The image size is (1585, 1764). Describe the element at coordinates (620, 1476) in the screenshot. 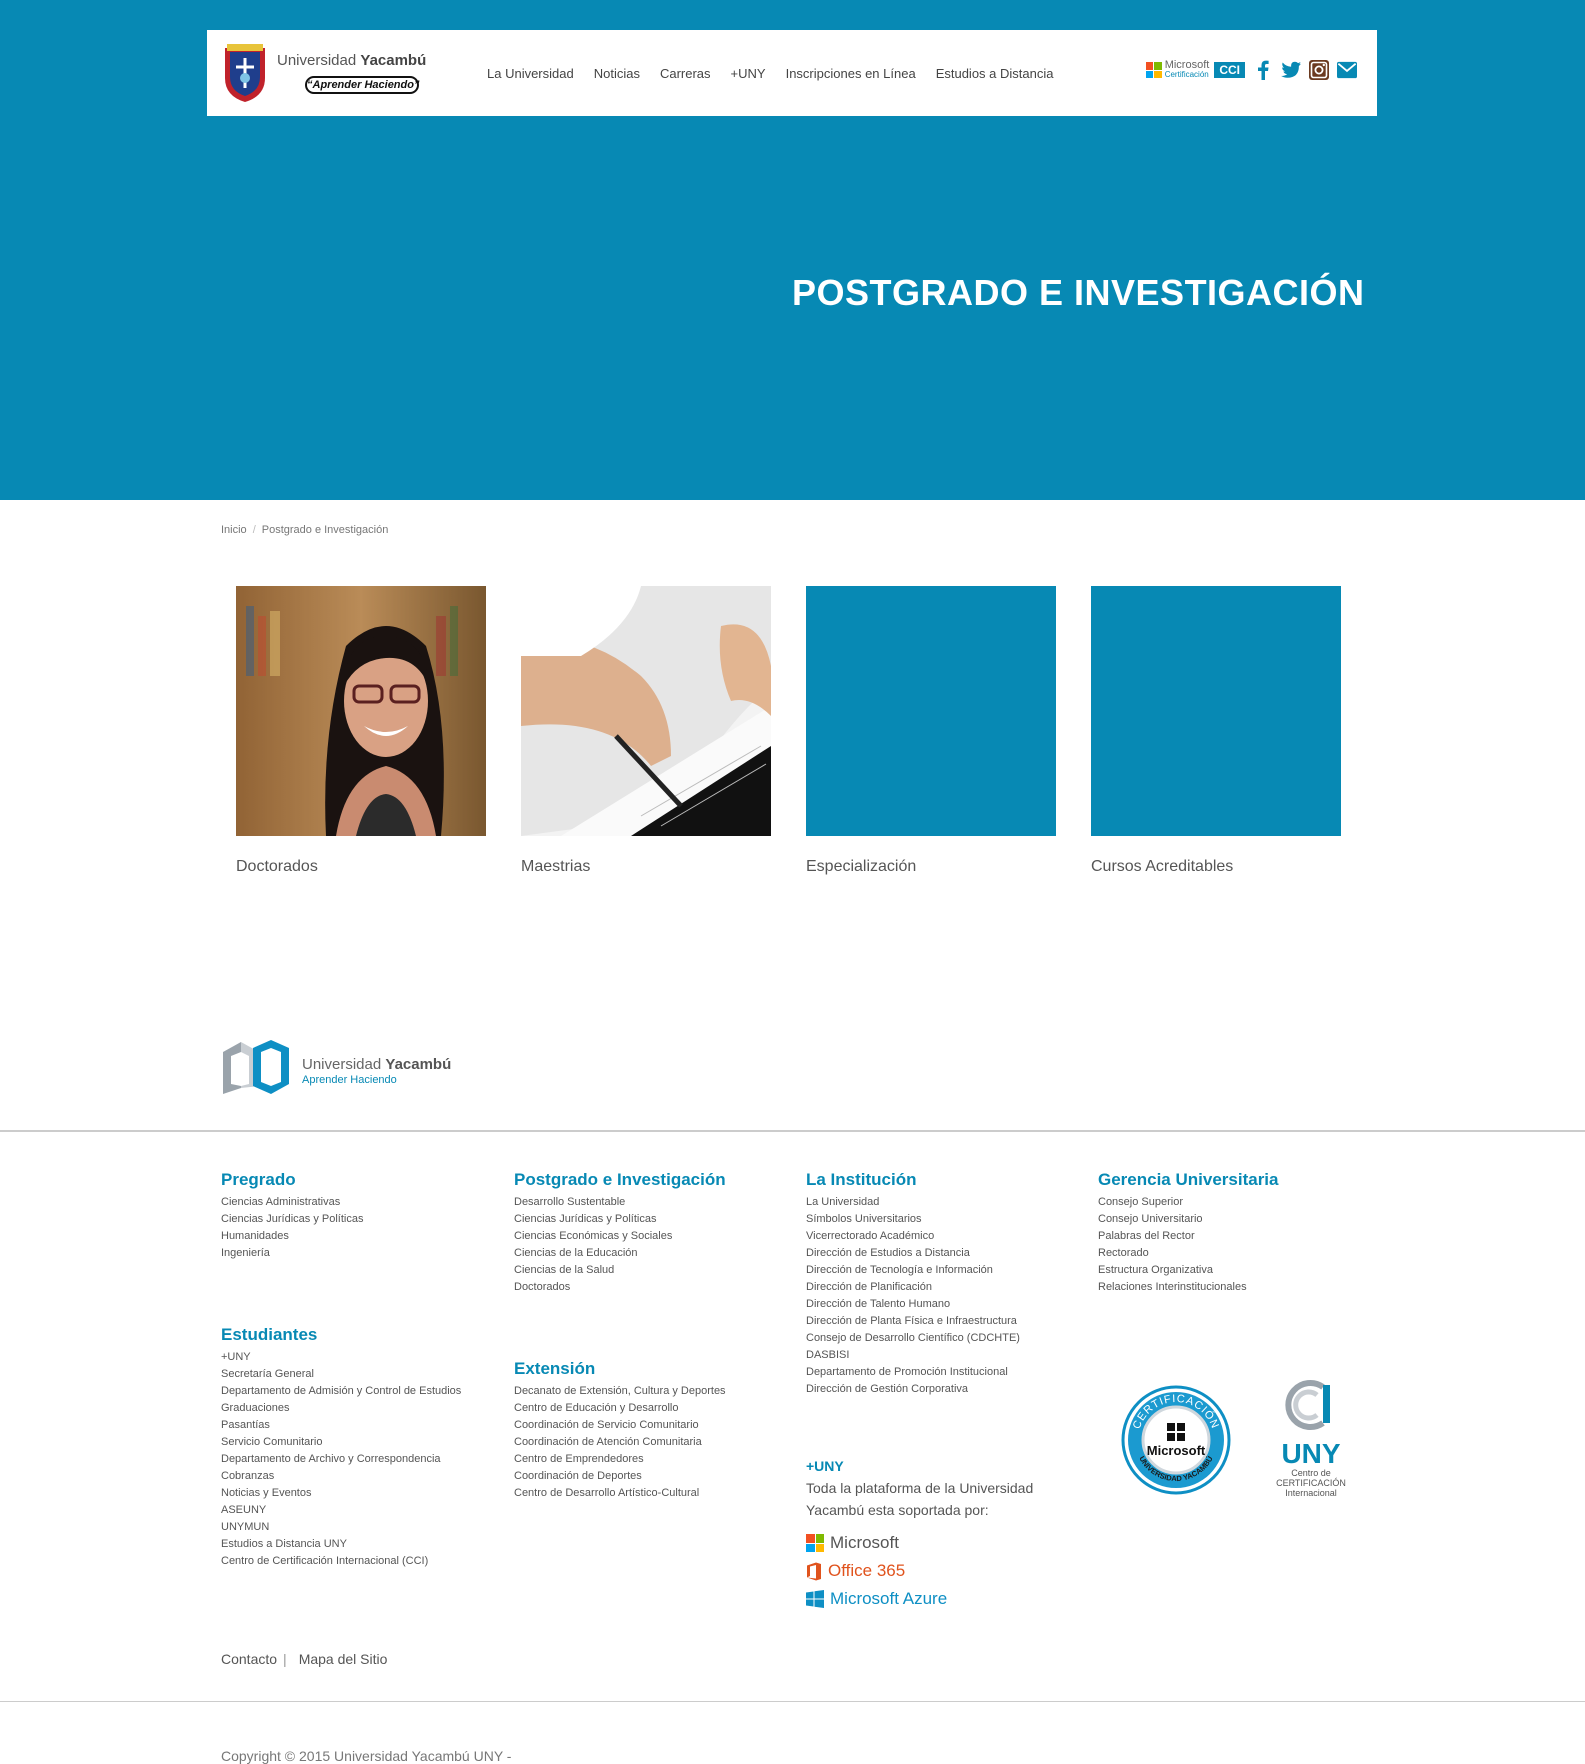

I see `footer-link: Coordinación de Deportes` at that location.